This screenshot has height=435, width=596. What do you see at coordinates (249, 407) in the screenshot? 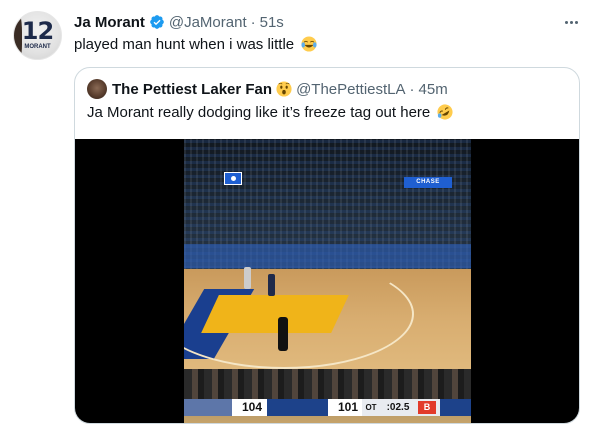
I see `away-team-score: 104` at bounding box center [249, 407].